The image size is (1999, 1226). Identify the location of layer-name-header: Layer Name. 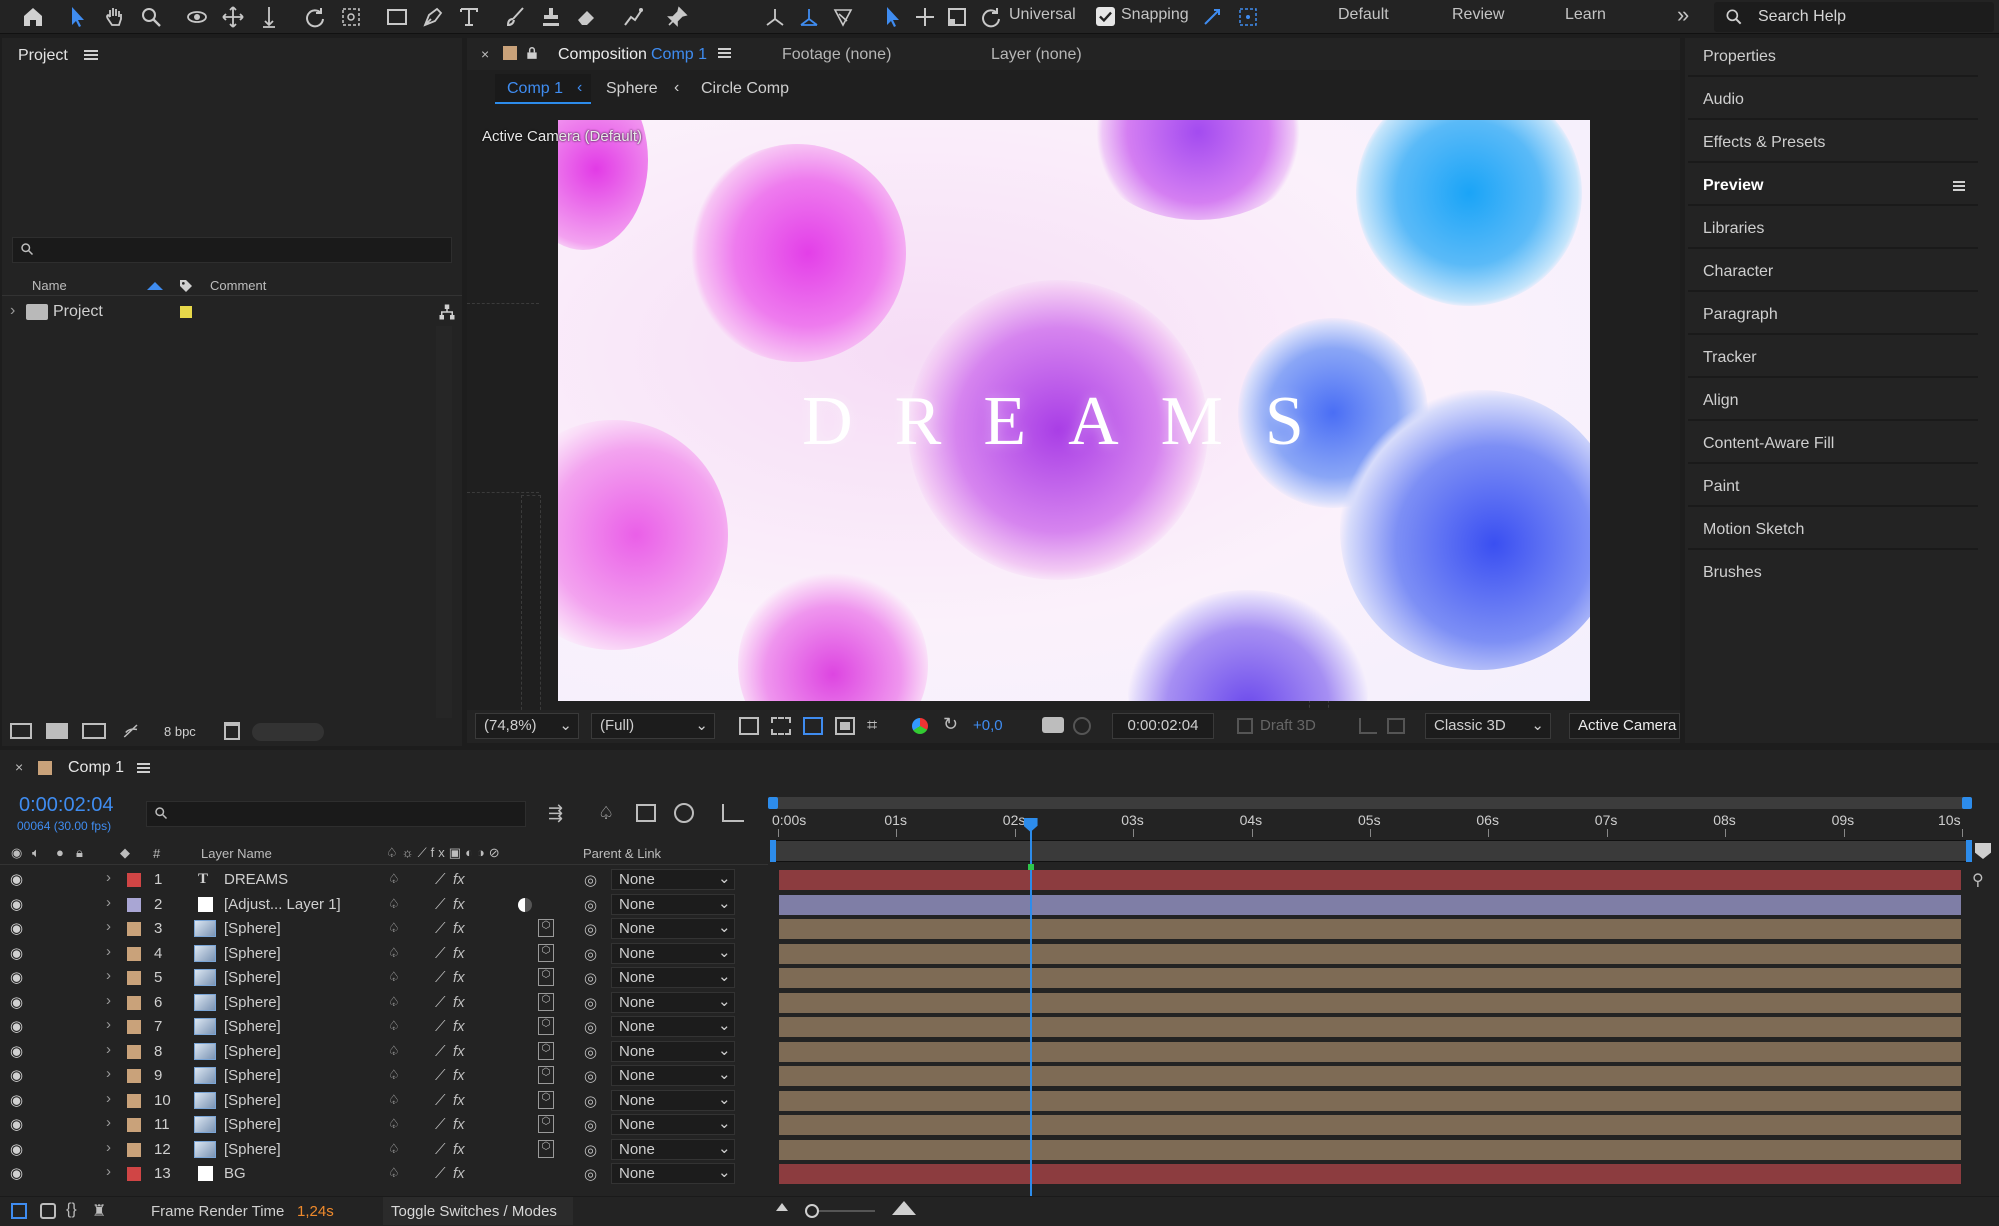
(236, 853).